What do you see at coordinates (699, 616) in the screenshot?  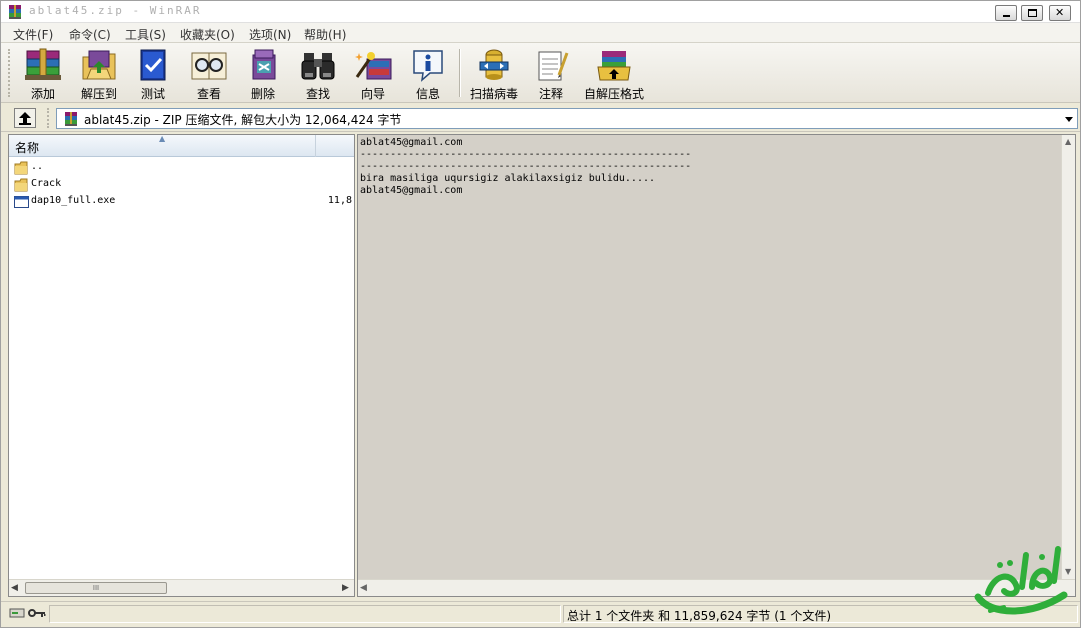 I see `status-summary: 总计 1 个文件夹 和 11,859,624 字节 (1 个文件)` at bounding box center [699, 616].